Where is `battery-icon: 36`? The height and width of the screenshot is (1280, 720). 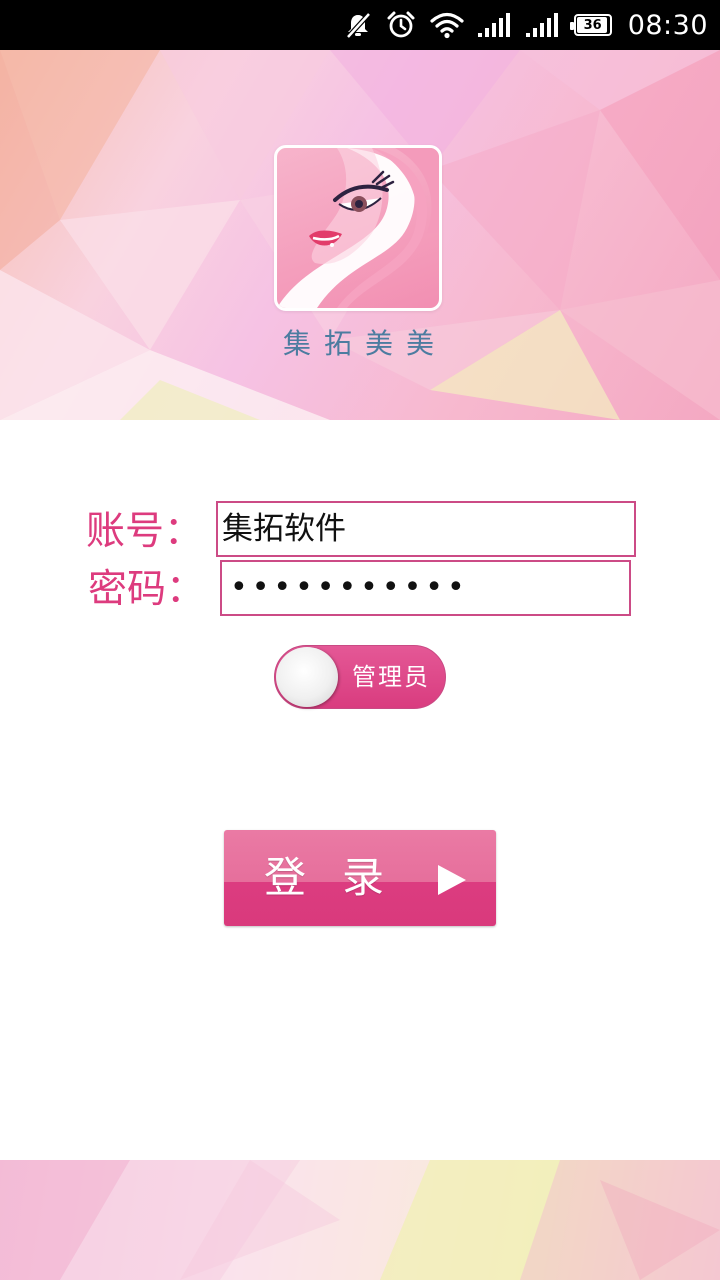
battery-icon: 36 is located at coordinates (590, 25).